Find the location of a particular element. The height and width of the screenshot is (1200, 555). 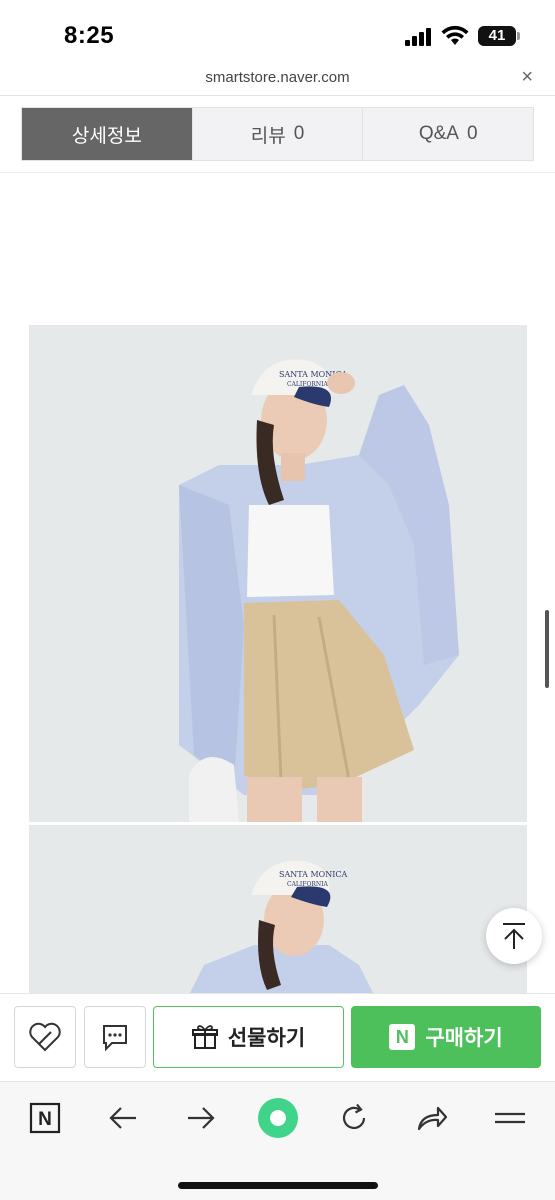

detail-tabs: 상세정보 리뷰 0 Q&A 0 is located at coordinates (277, 134).